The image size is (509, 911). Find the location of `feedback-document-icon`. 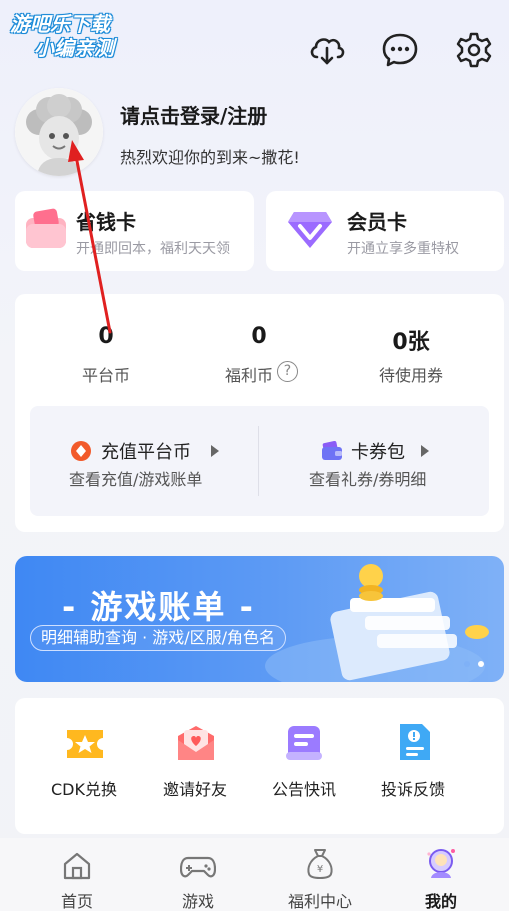

feedback-document-icon is located at coordinates (415, 742).